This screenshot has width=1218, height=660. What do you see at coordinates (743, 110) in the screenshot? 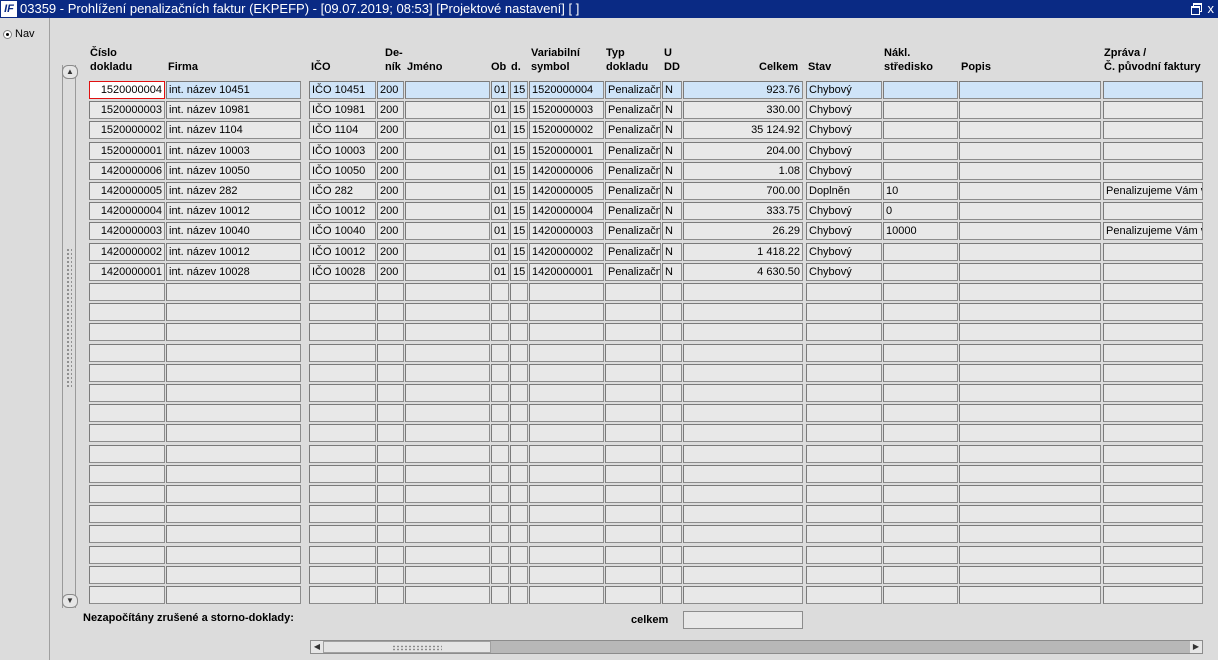
I see `cell-celkem: 330.00` at bounding box center [743, 110].